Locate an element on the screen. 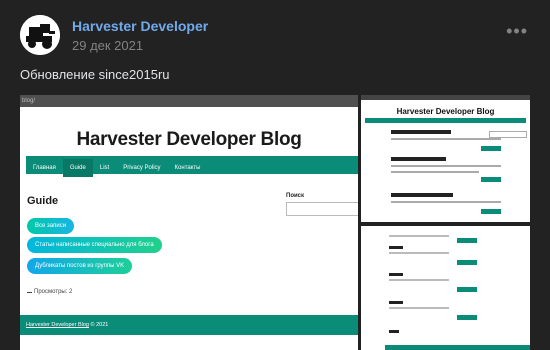 This screenshot has height=350, width=550. post-text: Обновление since2015ru is located at coordinates (95, 74).